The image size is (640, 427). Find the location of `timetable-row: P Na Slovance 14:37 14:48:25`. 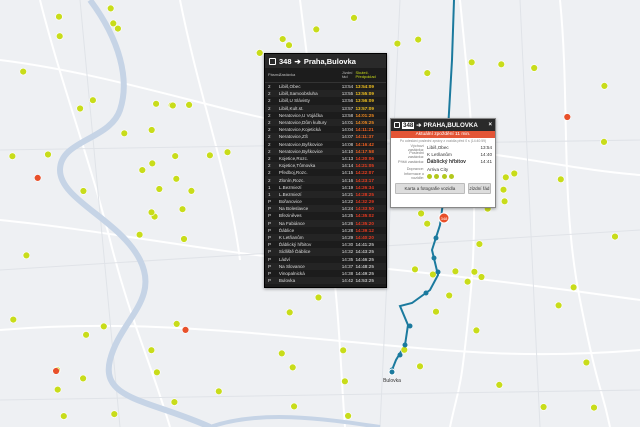

timetable-row: P Na Slovance 14:37 14:48:25 is located at coordinates (325, 266).